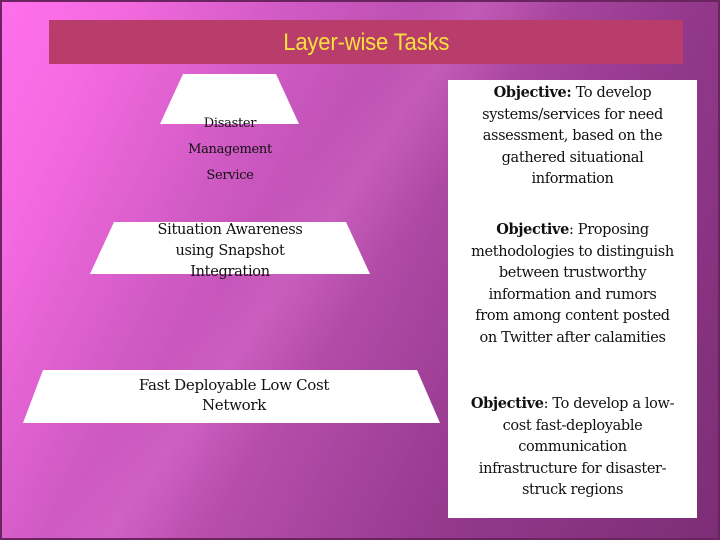 This screenshot has width=720, height=540. What do you see at coordinates (572, 468) in the screenshot?
I see `objective-line: infrastructure for disaster-` at bounding box center [572, 468].